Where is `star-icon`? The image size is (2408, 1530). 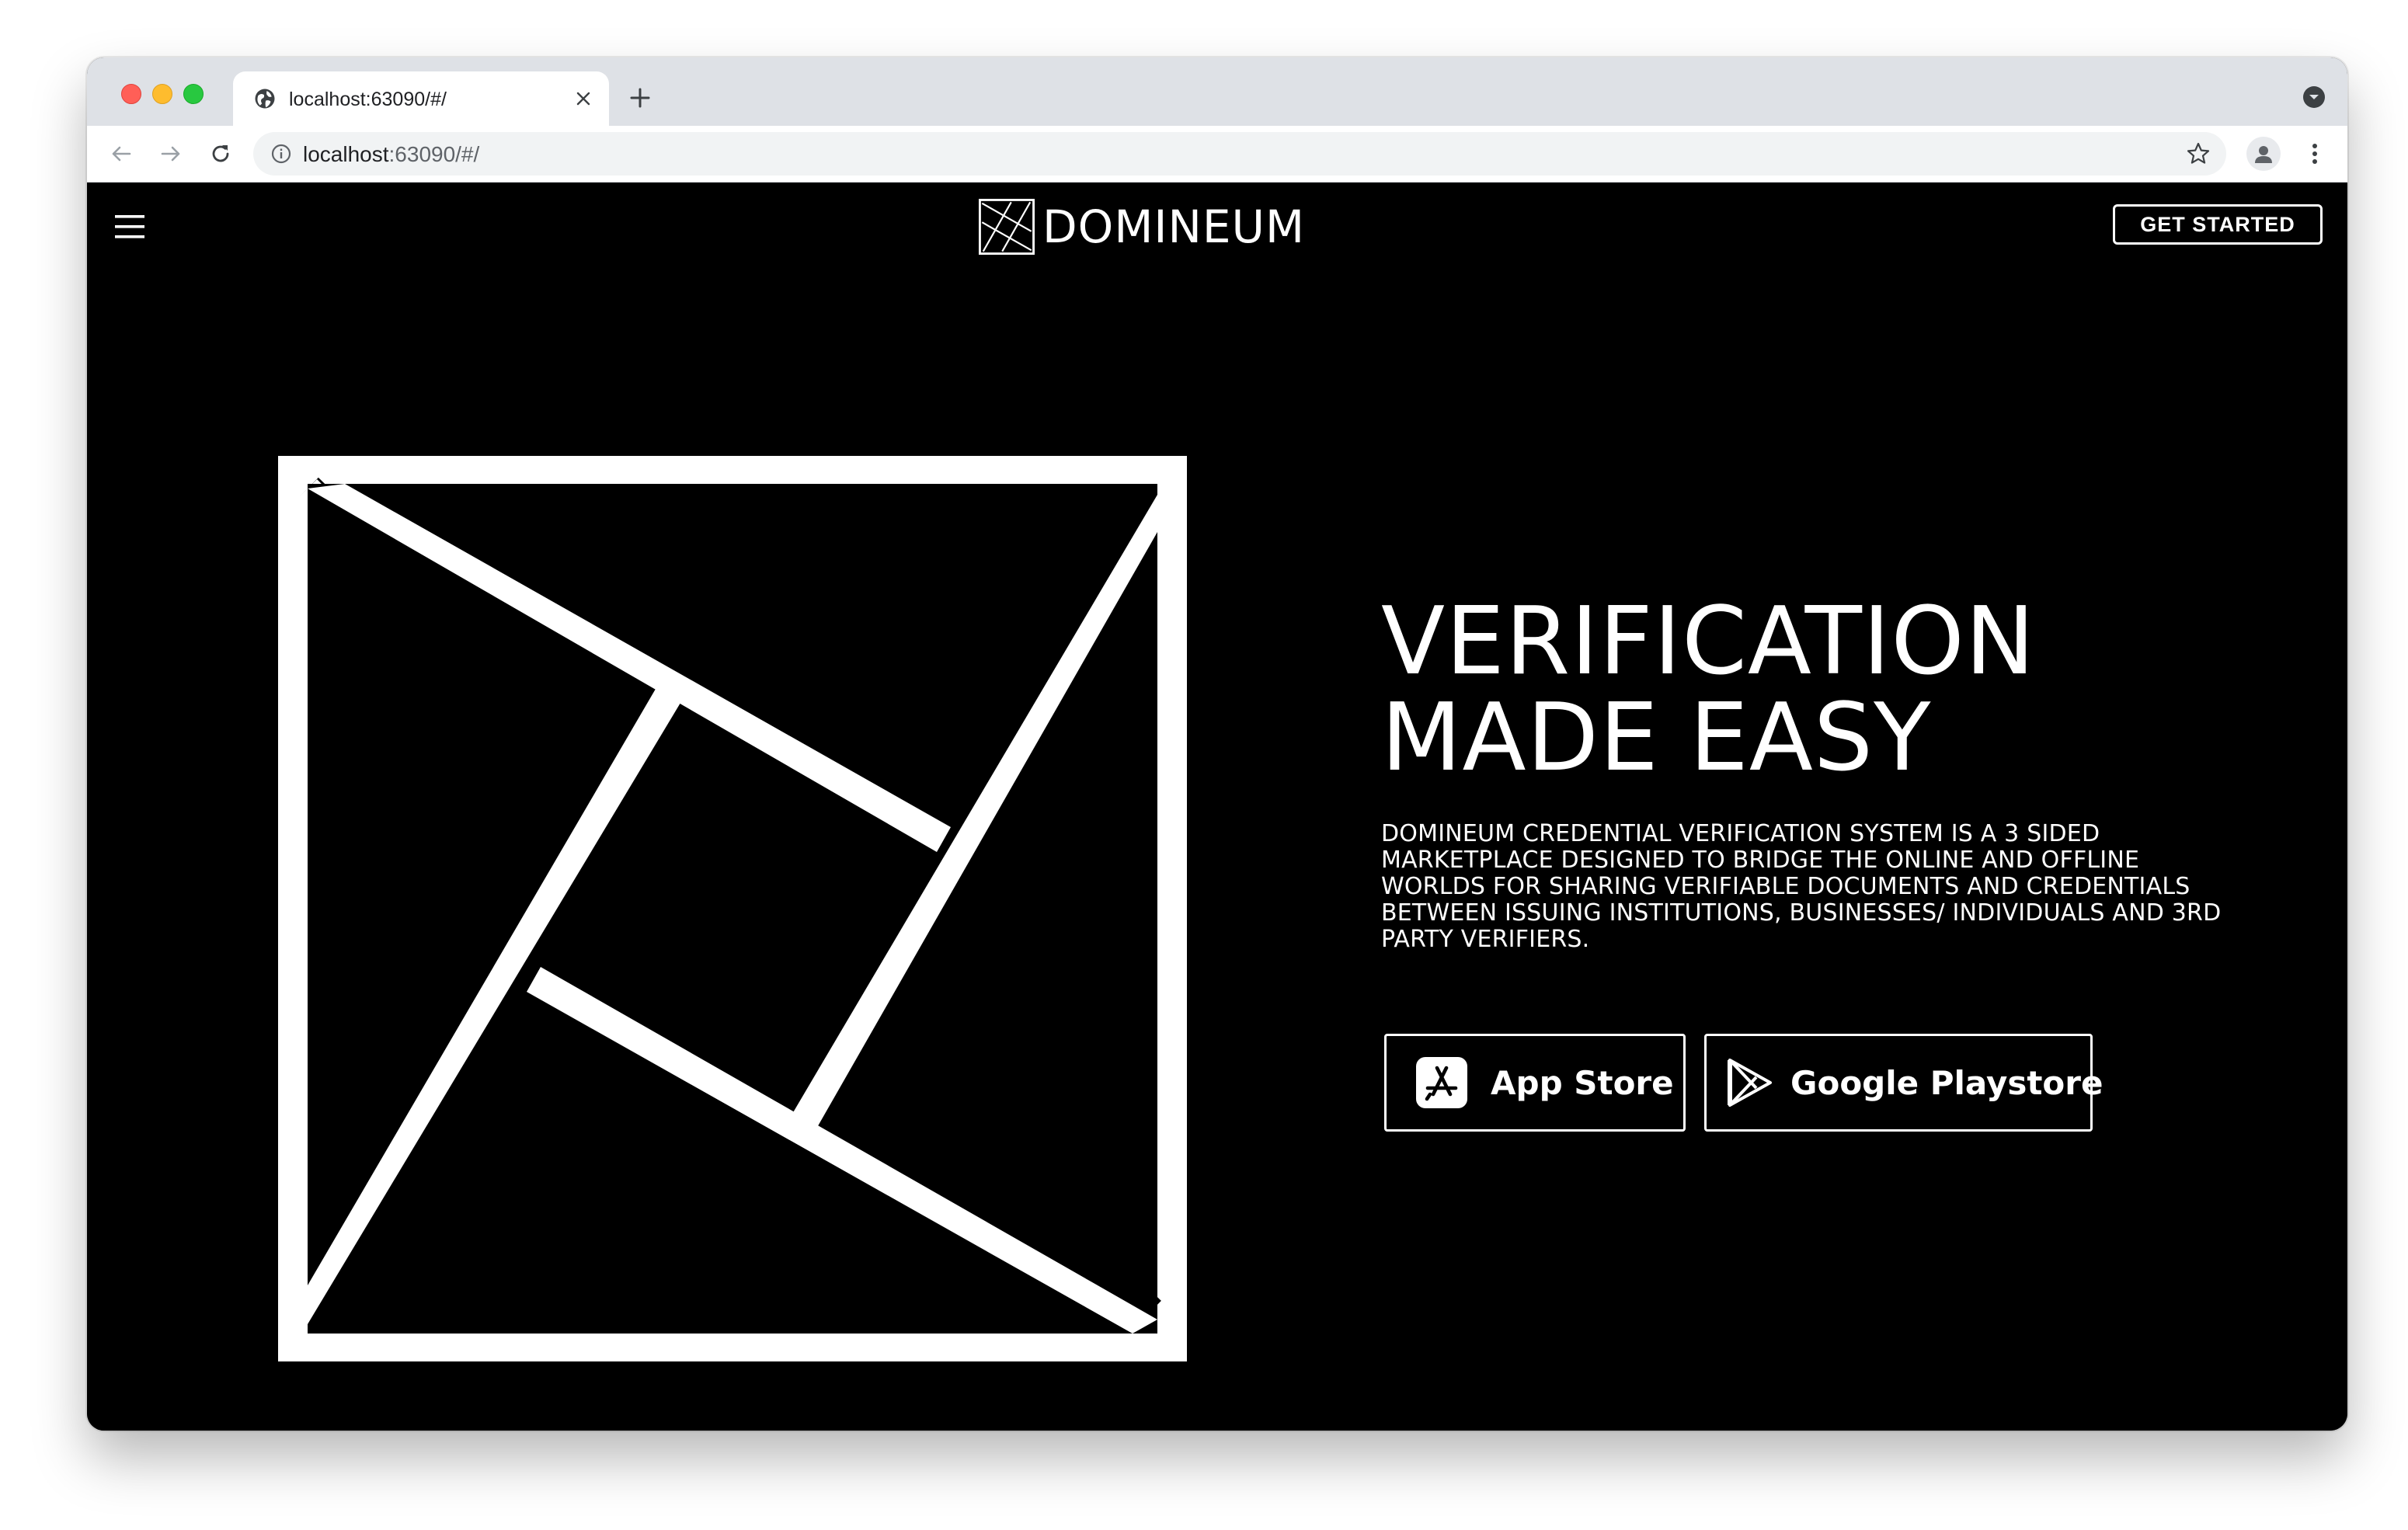
star-icon is located at coordinates (2198, 154).